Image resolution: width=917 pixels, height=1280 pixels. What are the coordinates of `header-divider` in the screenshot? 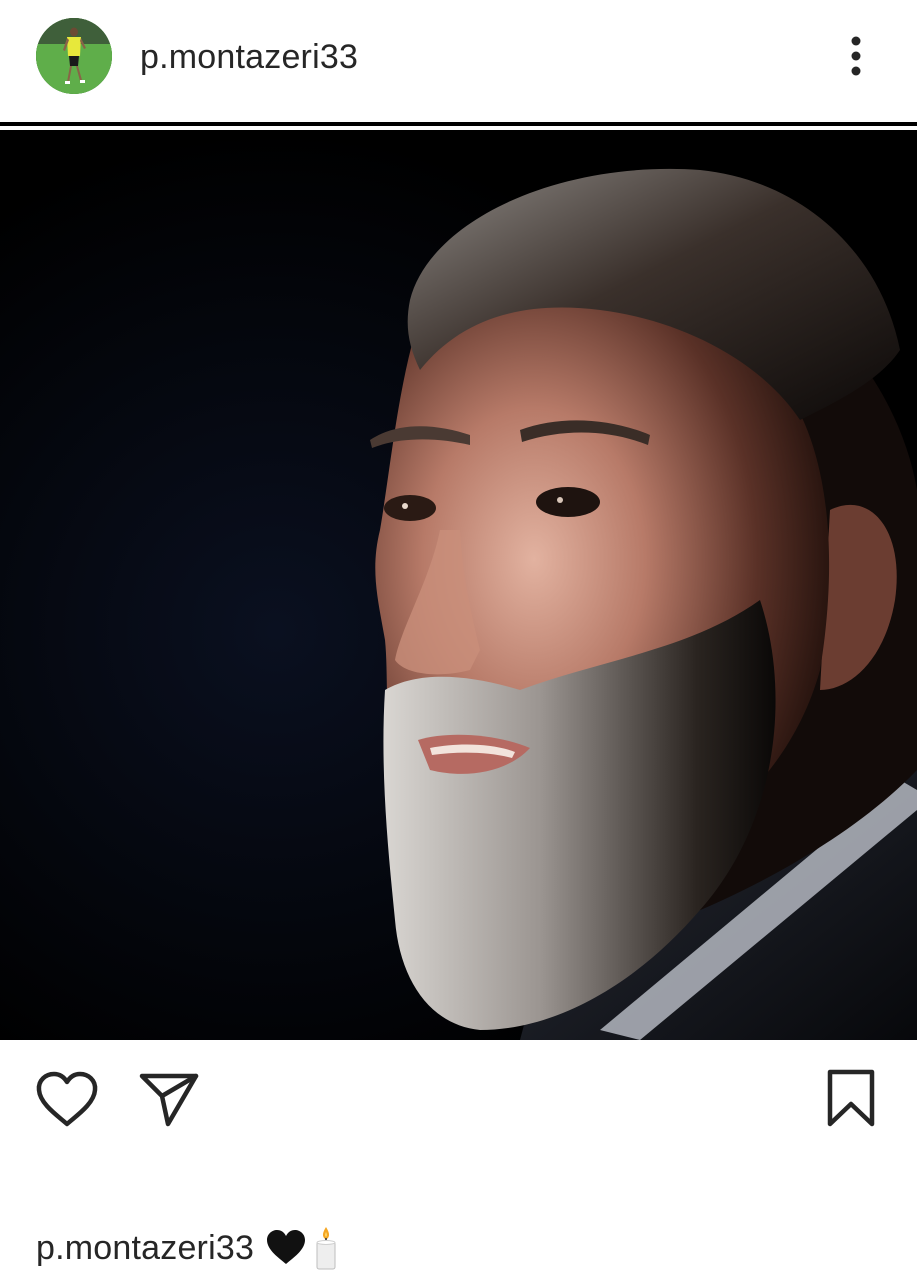 It's located at (458, 124).